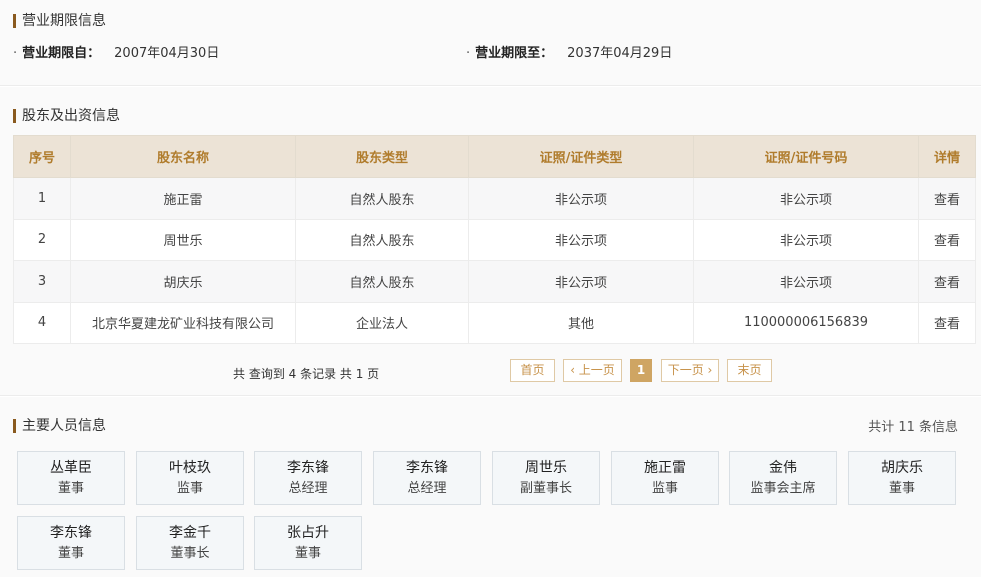  What do you see at coordinates (190, 478) in the screenshot?
I see `person-card: 叶枝玖 监事` at bounding box center [190, 478].